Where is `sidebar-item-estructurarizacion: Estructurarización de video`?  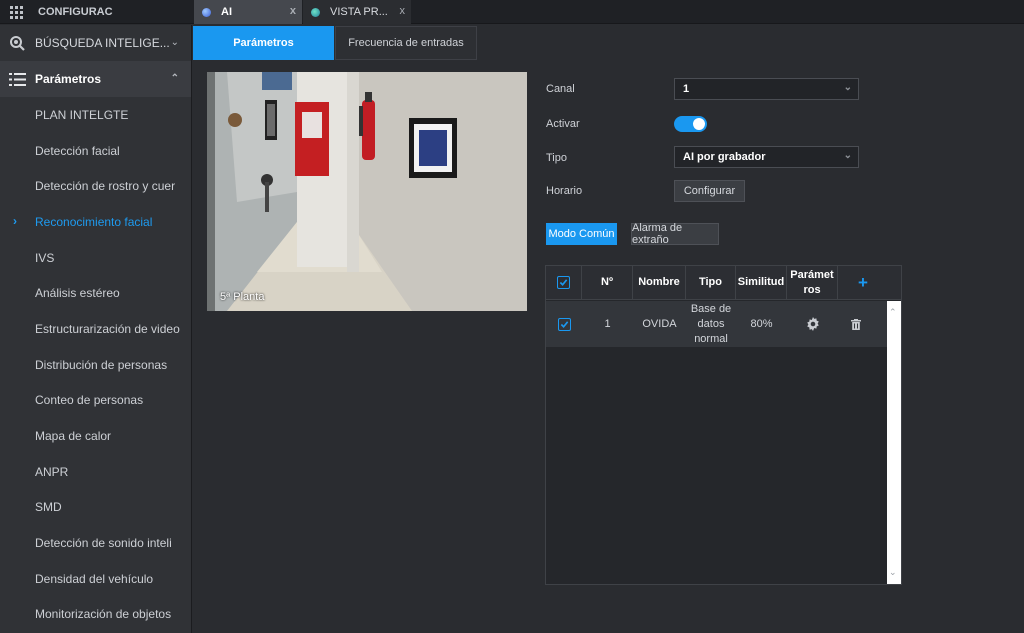 sidebar-item-estructurarizacion: Estructurarización de video is located at coordinates (95, 329).